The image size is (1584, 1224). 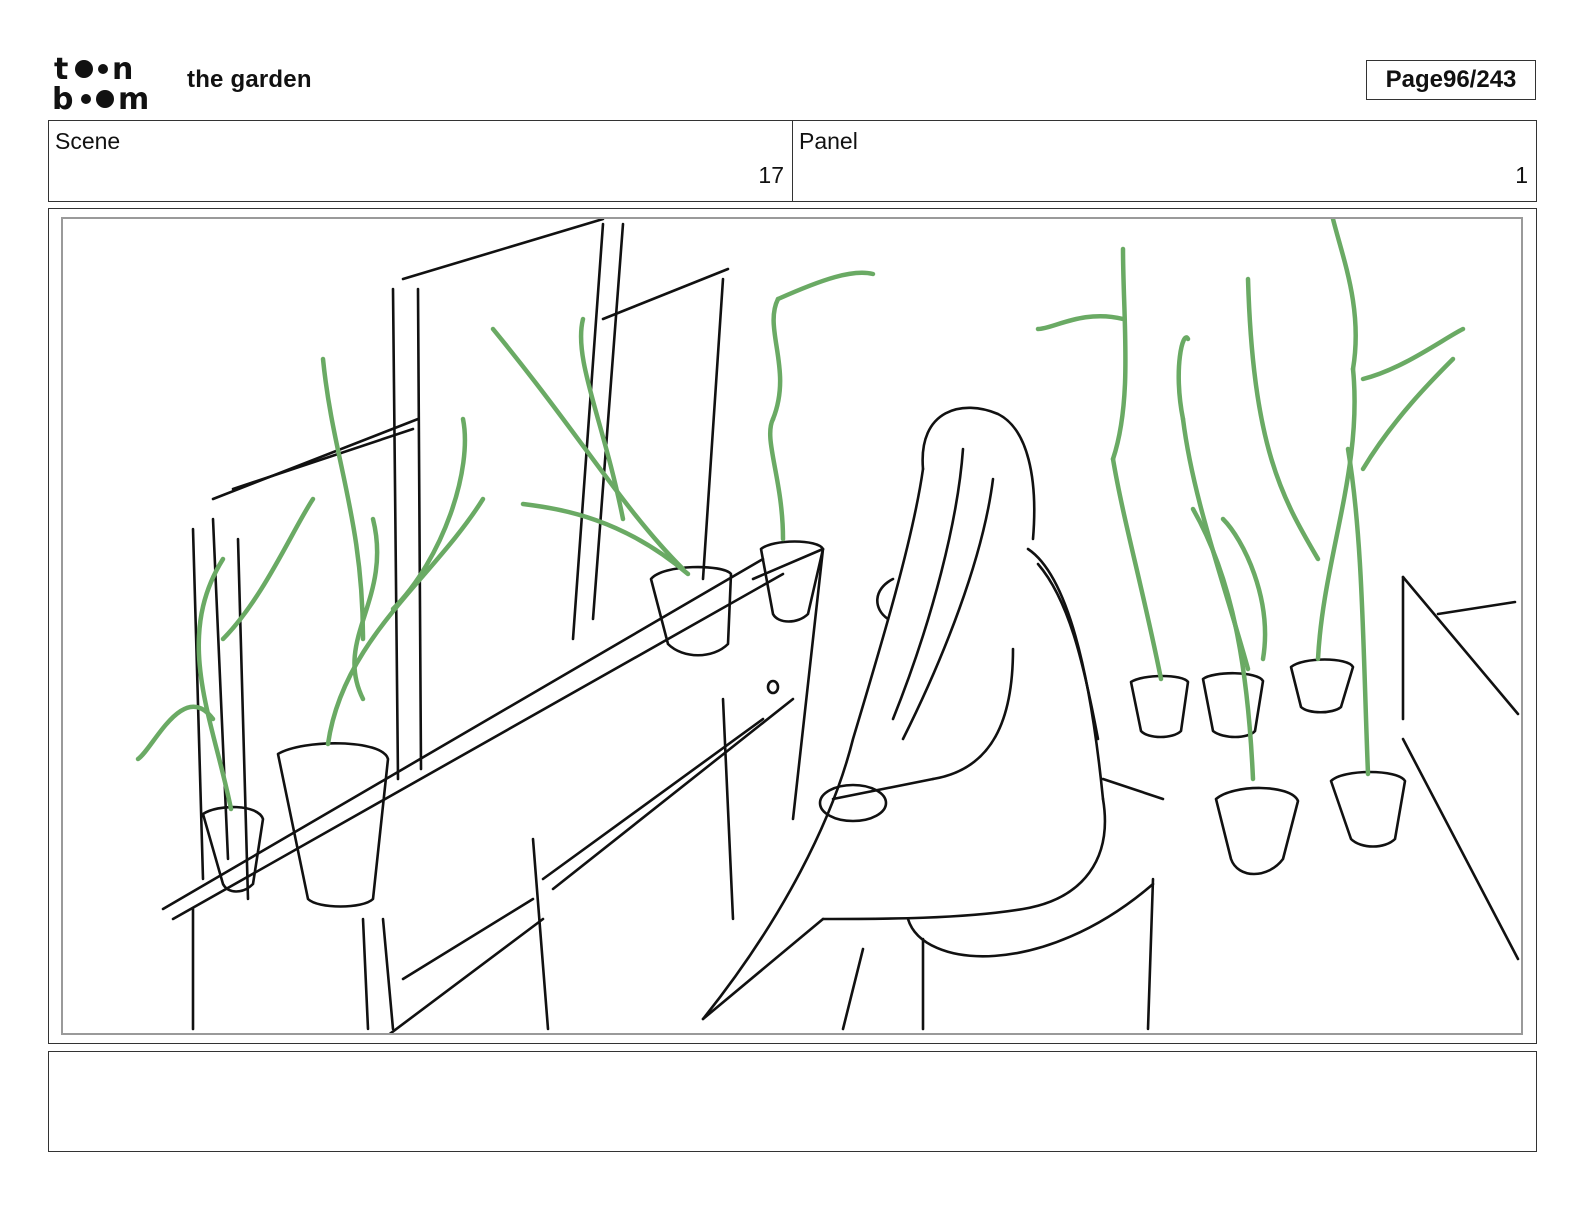 I want to click on scene-cell: Scene 17, so click(x=420, y=161).